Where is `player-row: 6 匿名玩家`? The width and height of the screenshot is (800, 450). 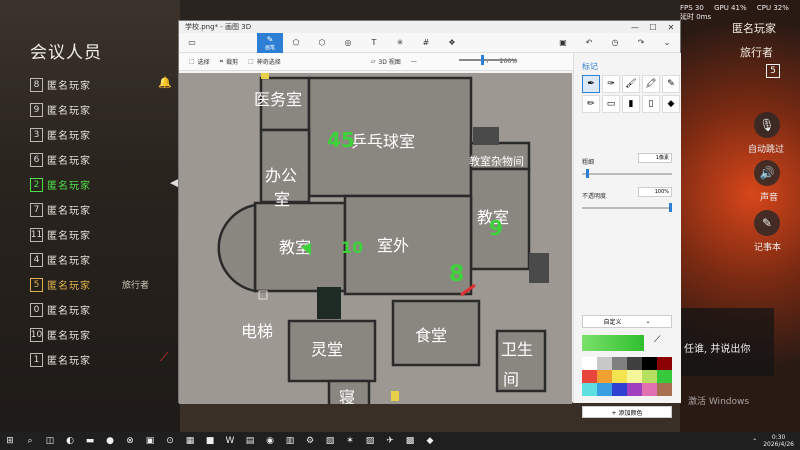 player-row: 6 匿名玩家 is located at coordinates (105, 159).